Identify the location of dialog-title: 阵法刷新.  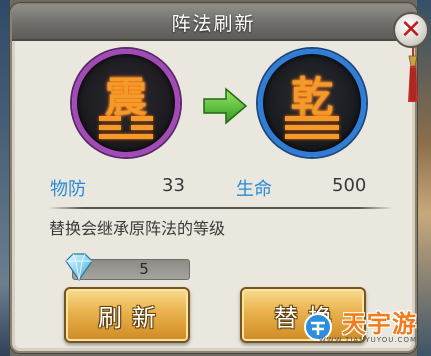
(213, 23).